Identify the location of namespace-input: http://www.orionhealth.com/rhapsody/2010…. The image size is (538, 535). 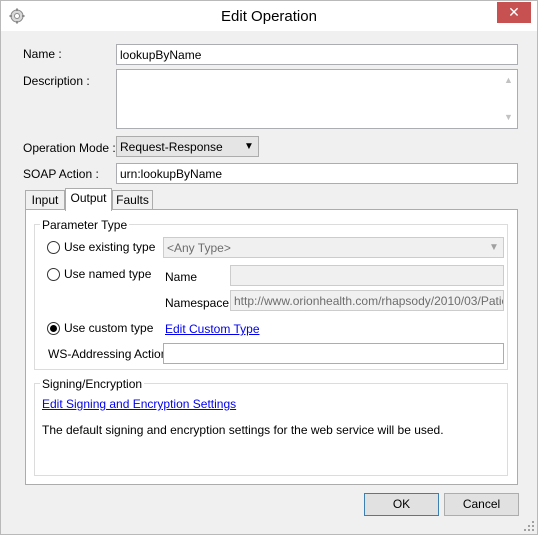
(367, 300).